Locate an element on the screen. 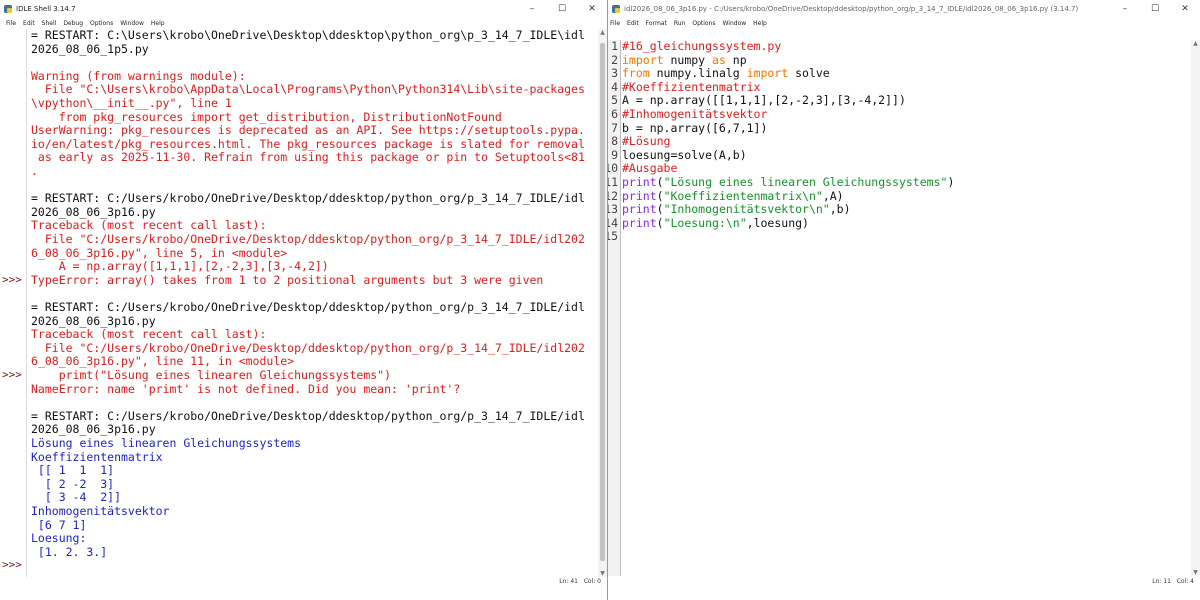  scroll-thumb is located at coordinates (602, 302).